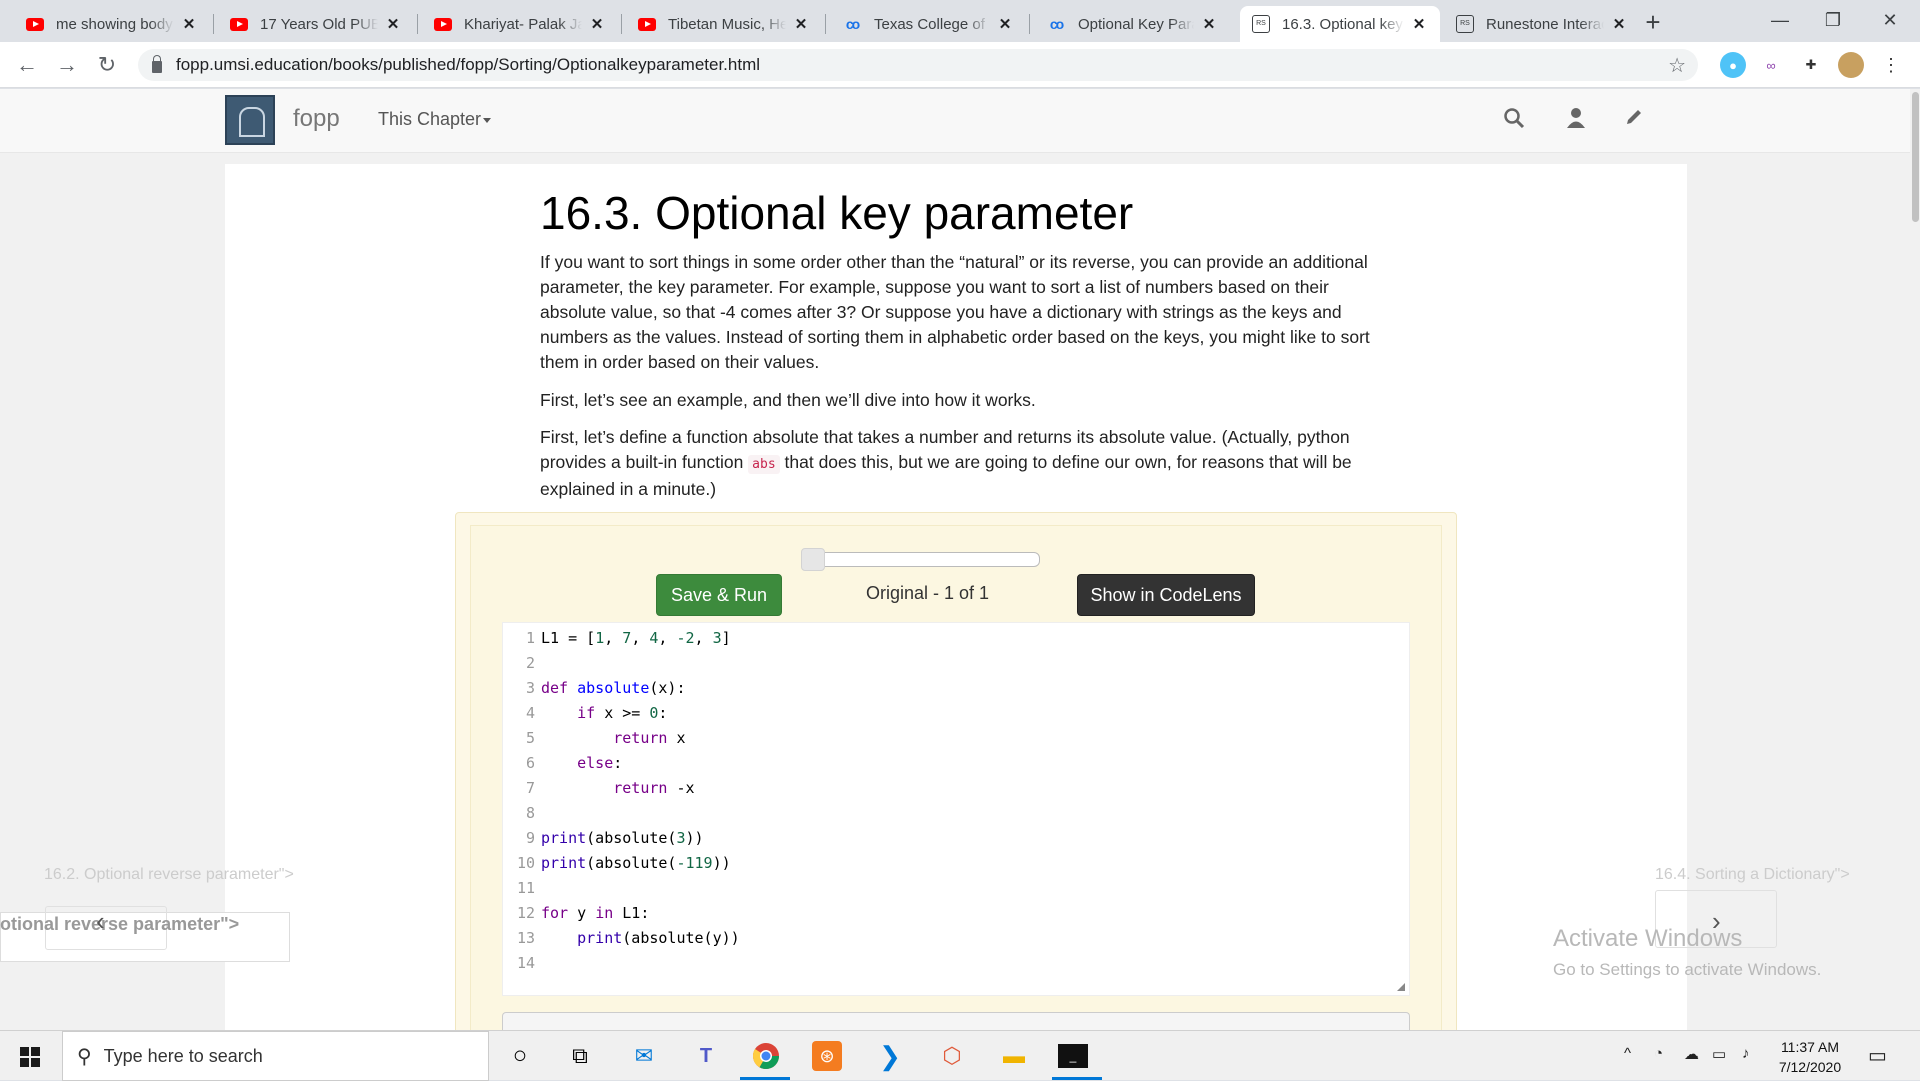 This screenshot has height=1081, width=1920. Describe the element at coordinates (120, 924) in the screenshot. I see `prev-page-text: otional reverse parameter">` at that location.